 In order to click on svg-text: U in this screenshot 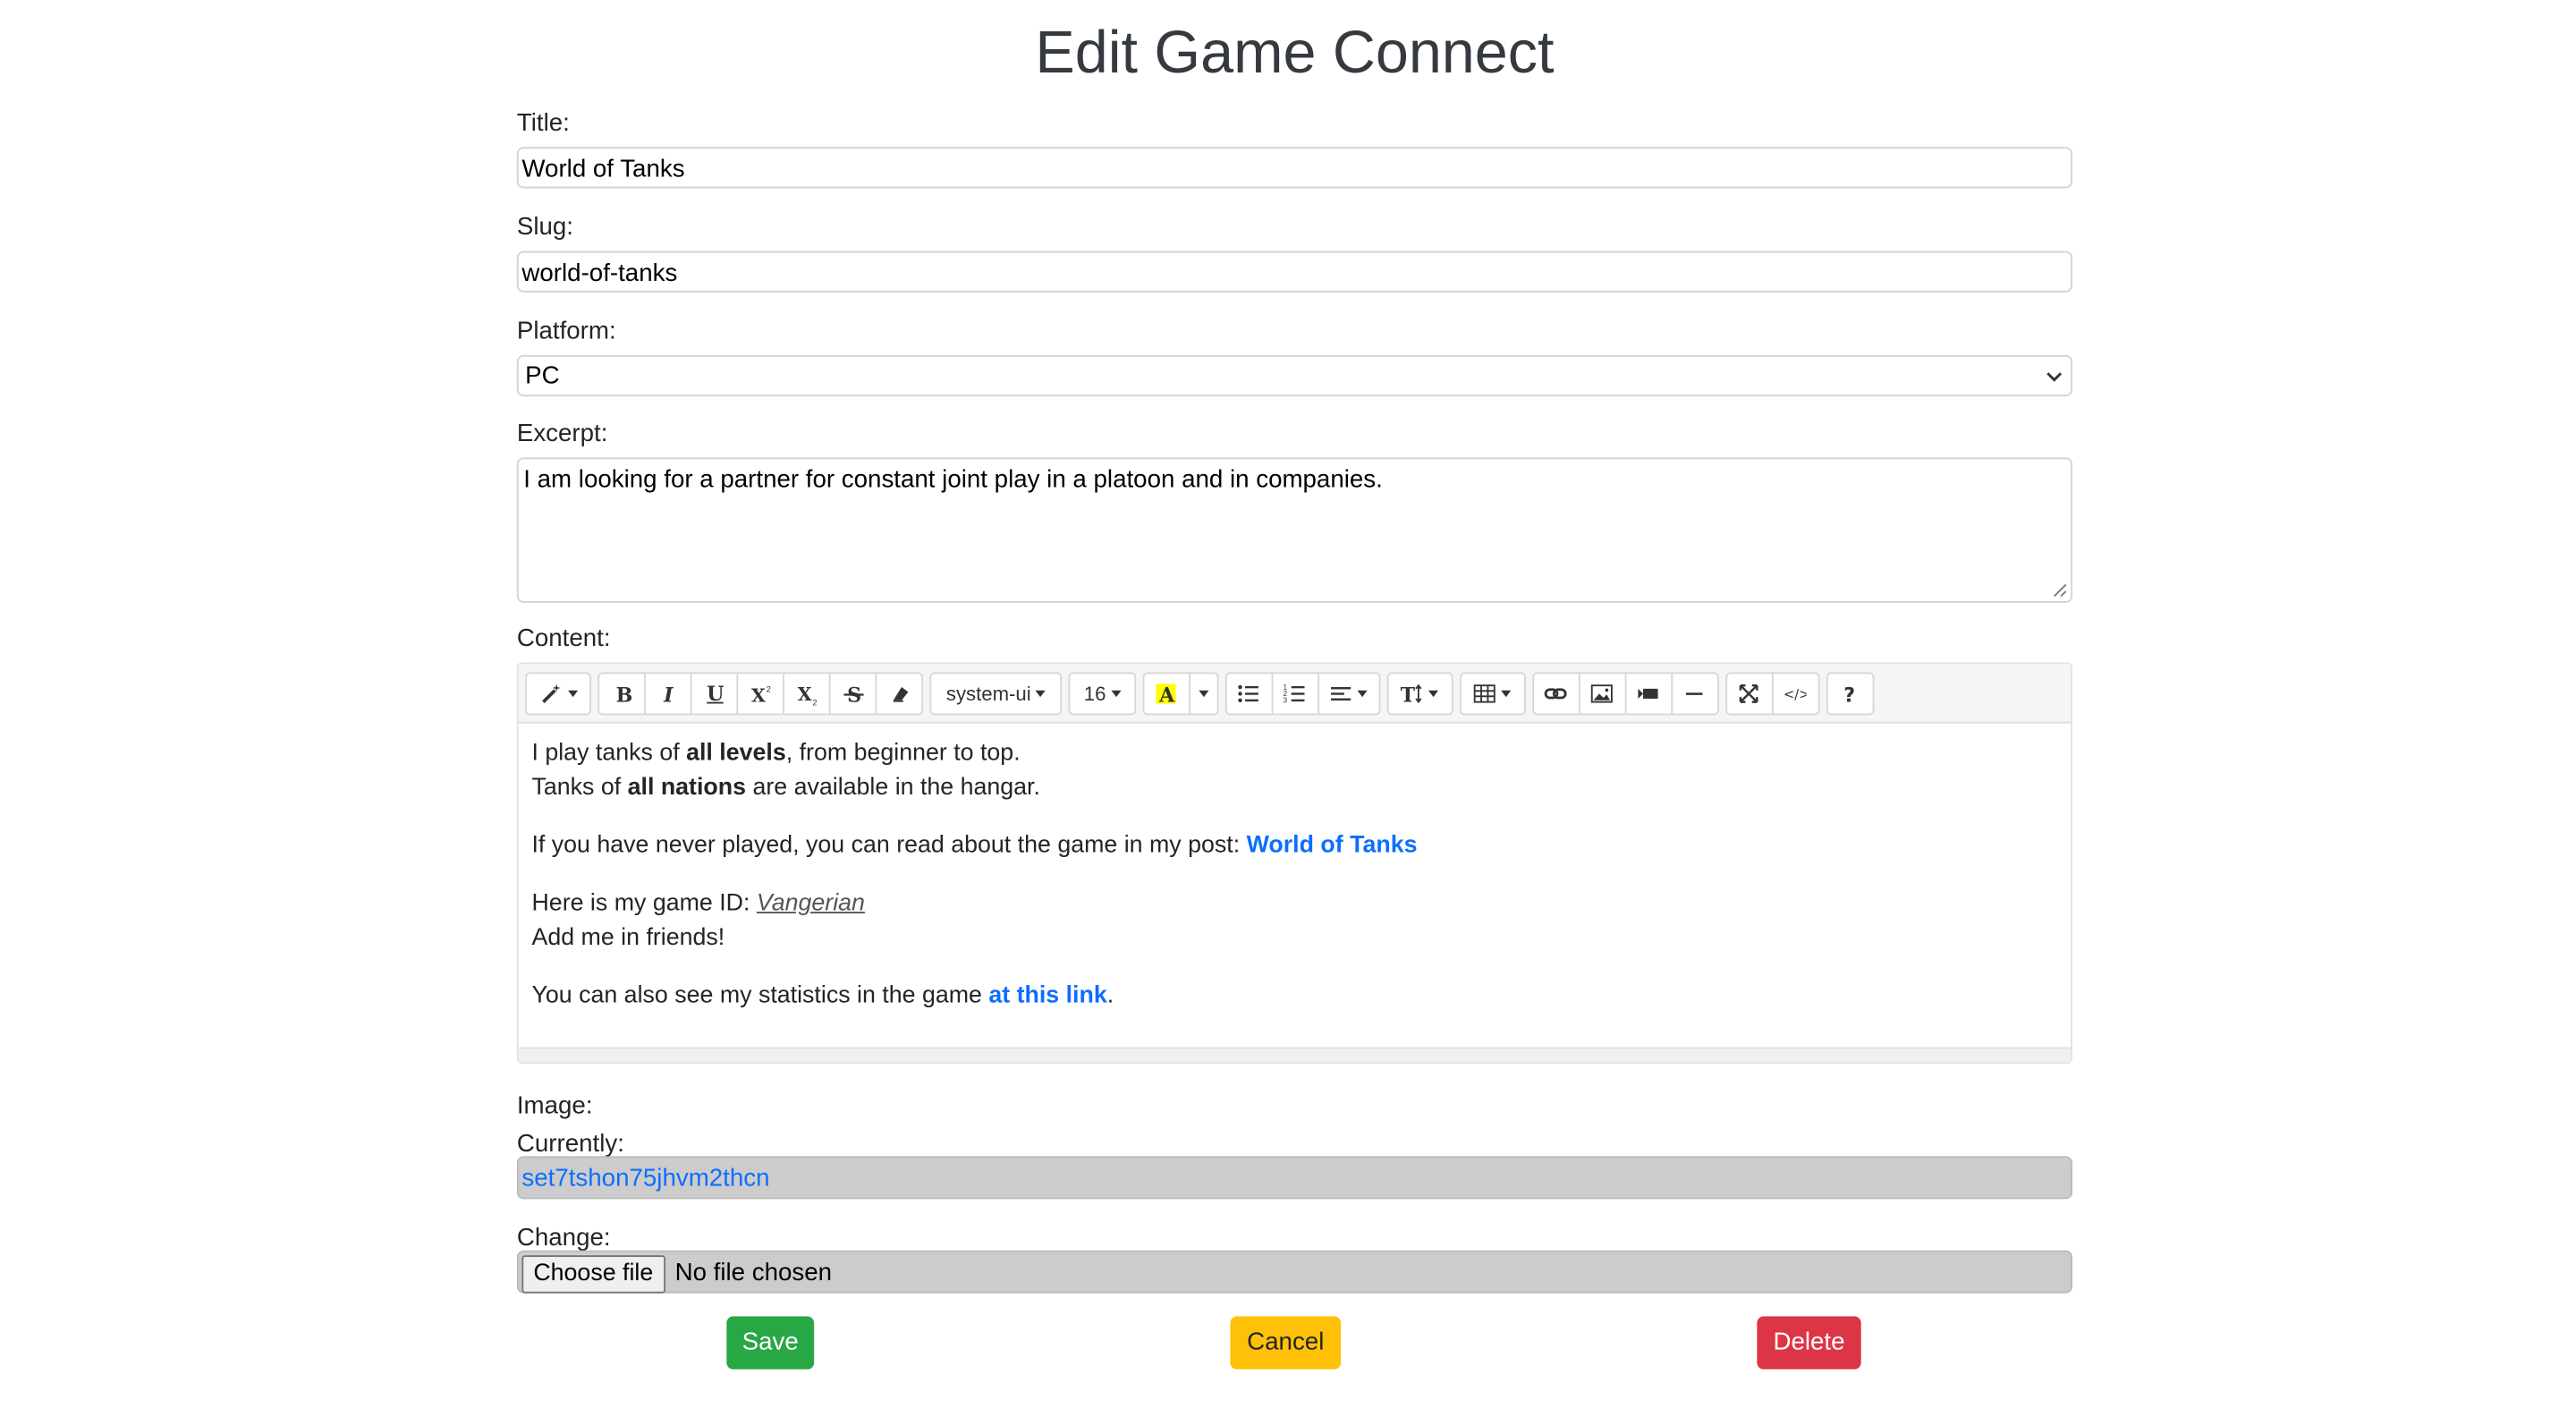, I will do `click(714, 693)`.